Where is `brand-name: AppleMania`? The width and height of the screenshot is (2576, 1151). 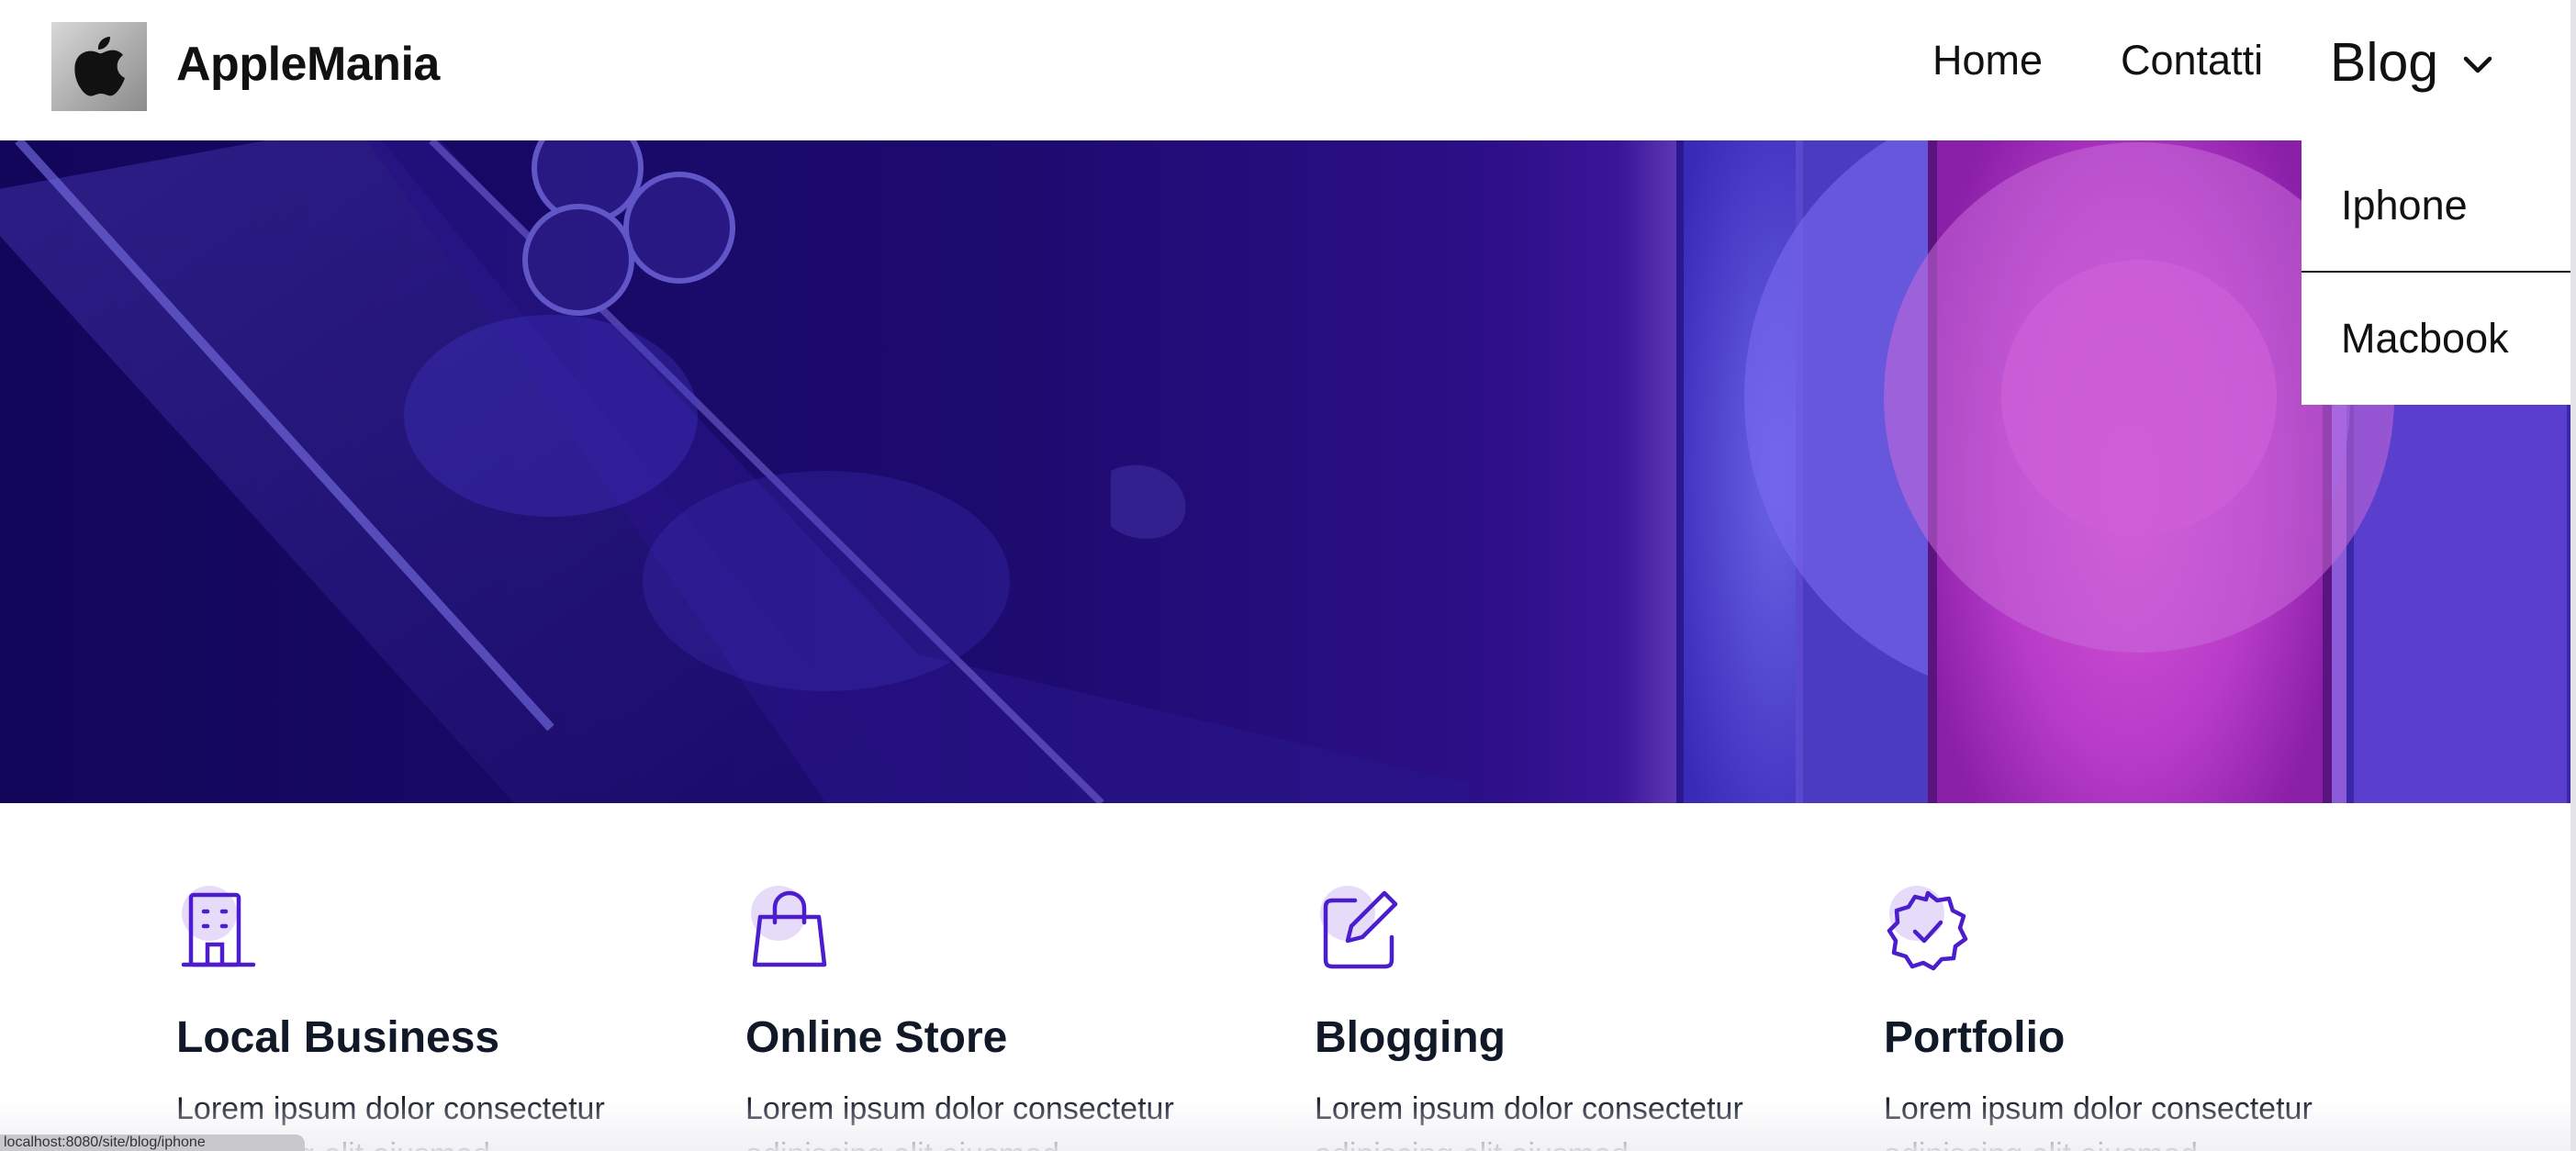 brand-name: AppleMania is located at coordinates (308, 64).